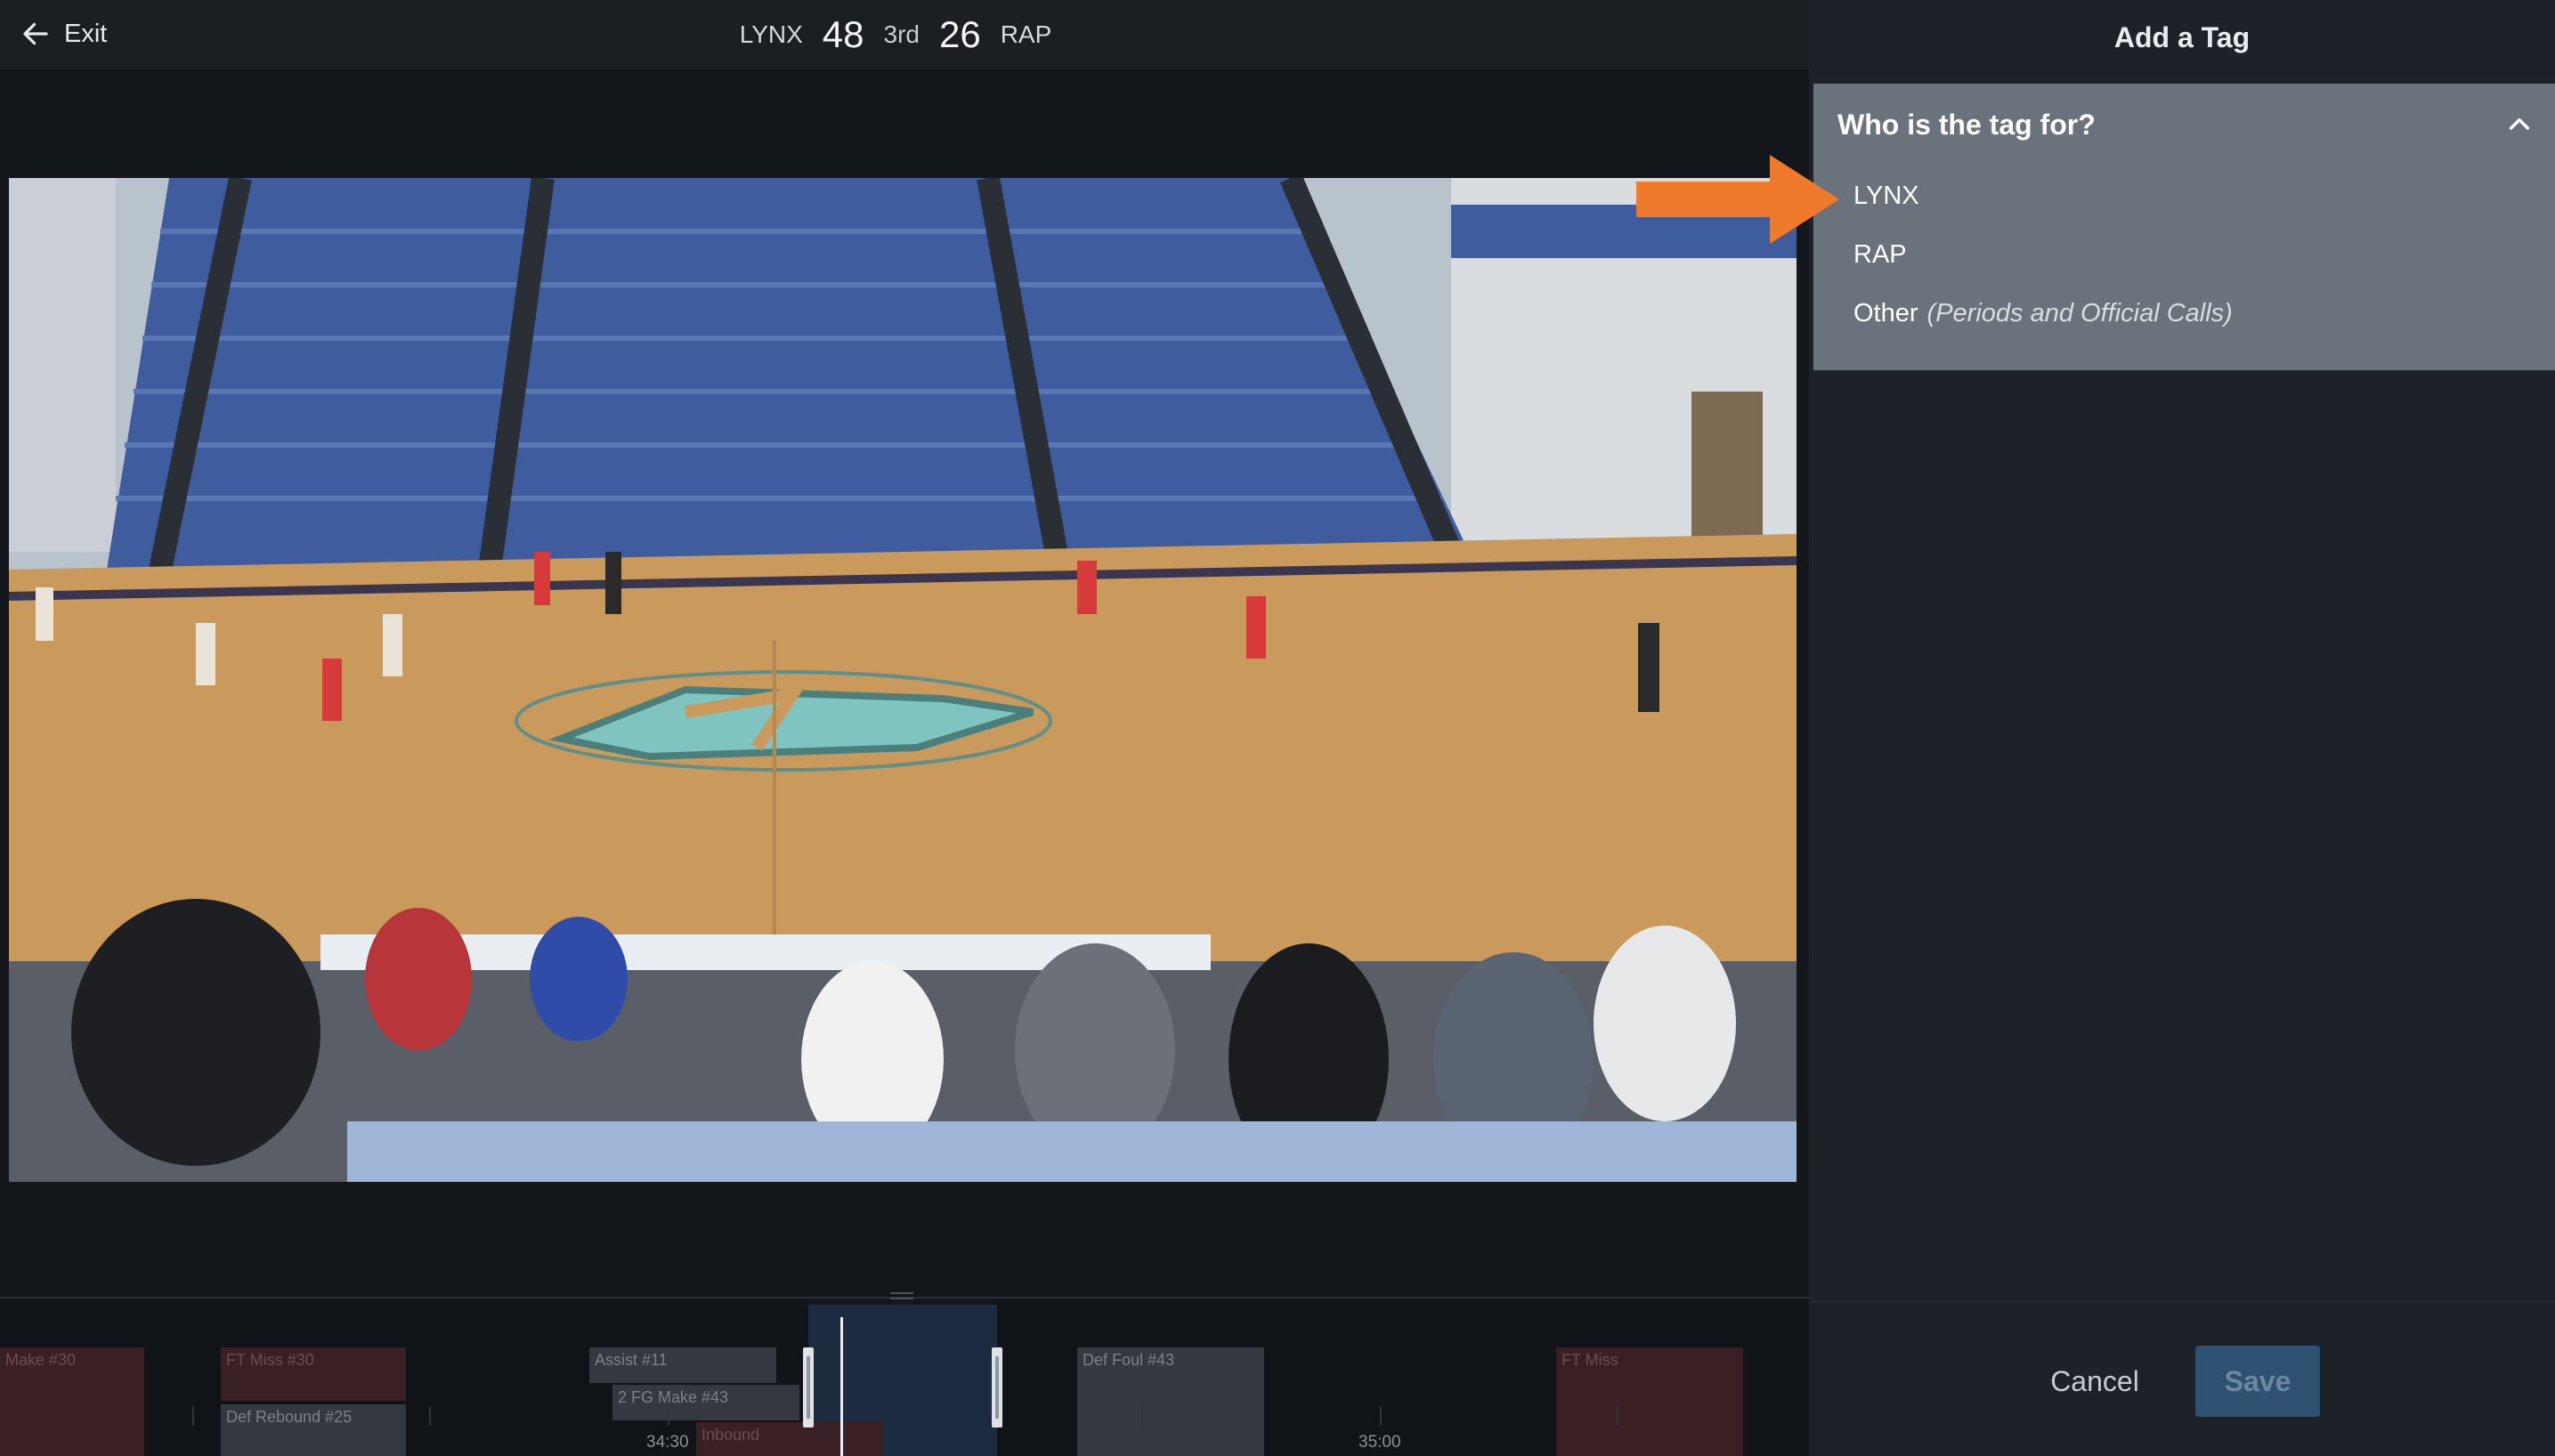  Describe the element at coordinates (843, 34) in the screenshot. I see `home-team-score: 48` at that location.